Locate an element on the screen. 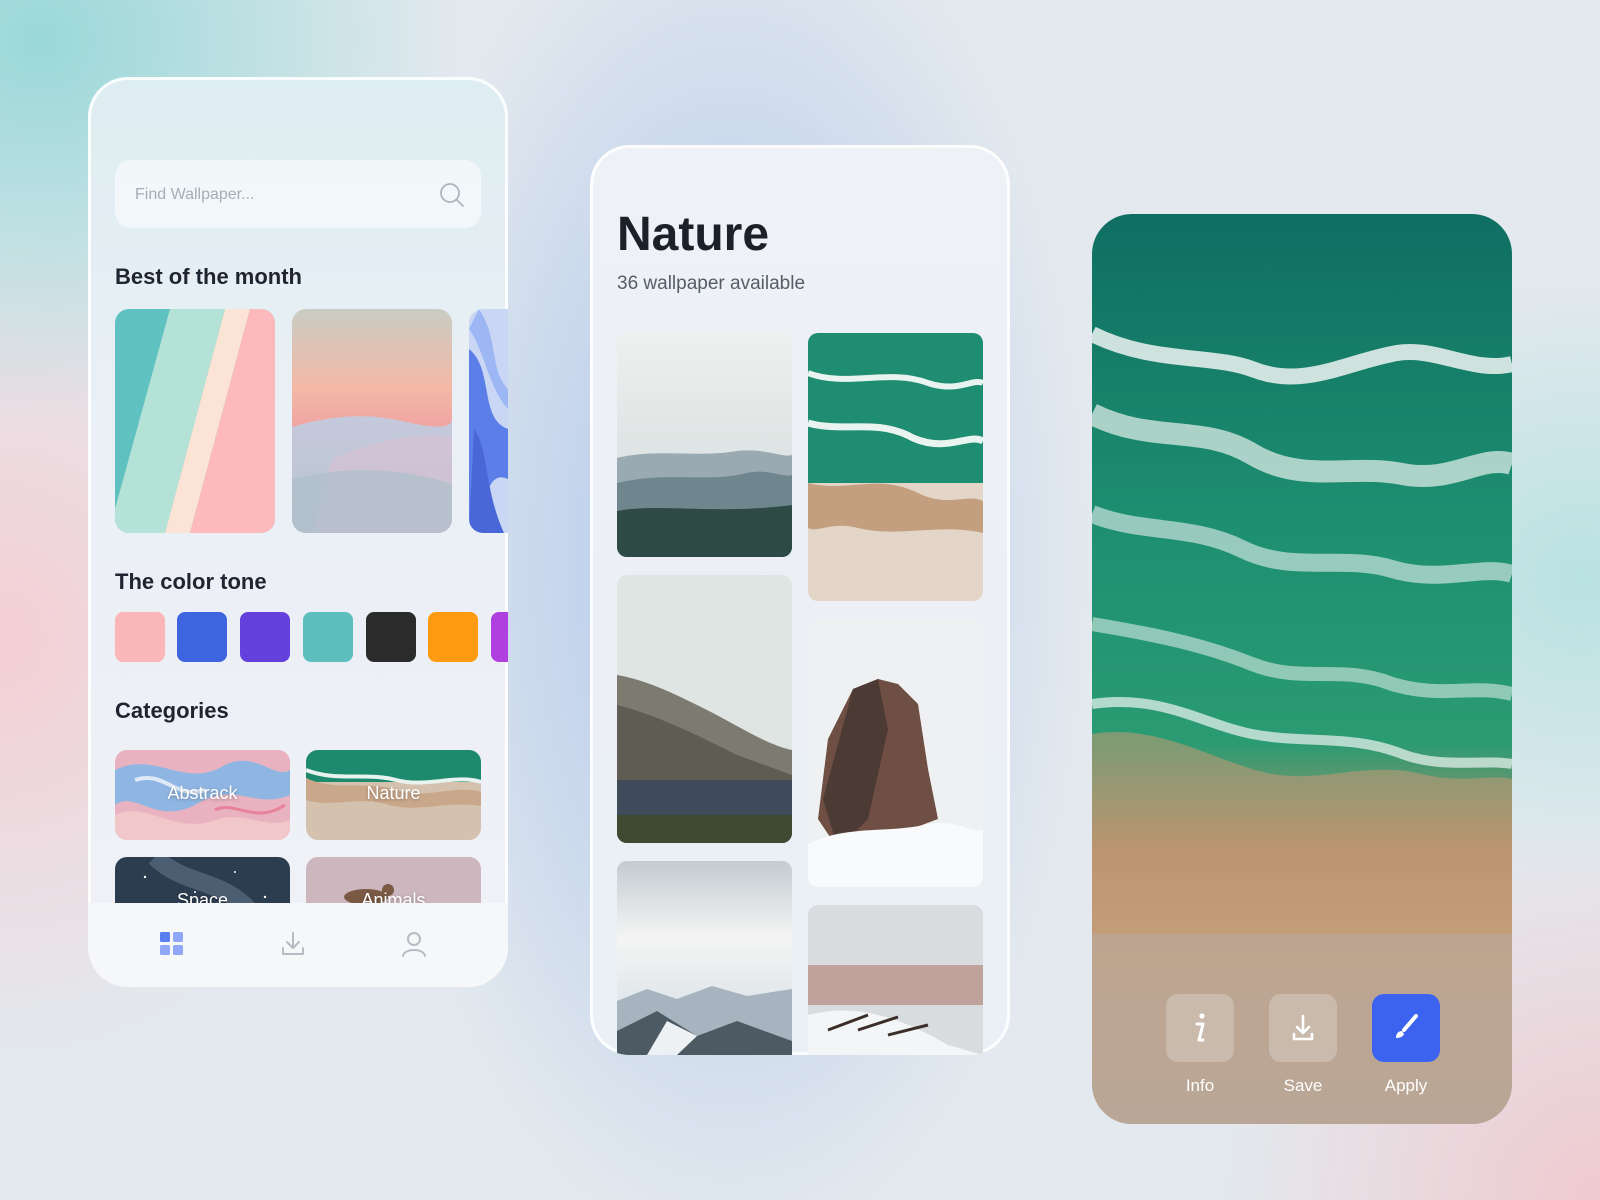 The height and width of the screenshot is (1200, 1600). bottom-navigation is located at coordinates (298, 945).